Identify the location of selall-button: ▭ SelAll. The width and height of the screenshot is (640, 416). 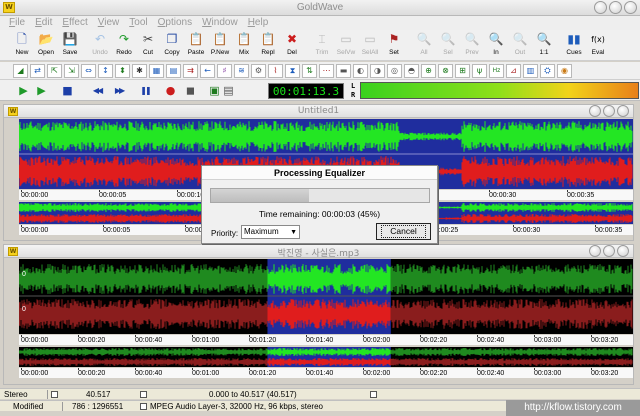
(370, 45).